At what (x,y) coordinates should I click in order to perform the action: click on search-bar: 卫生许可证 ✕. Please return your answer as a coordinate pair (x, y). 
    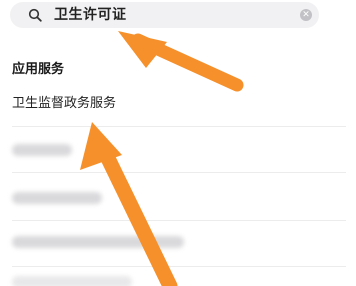
    Looking at the image, I should click on (164, 15).